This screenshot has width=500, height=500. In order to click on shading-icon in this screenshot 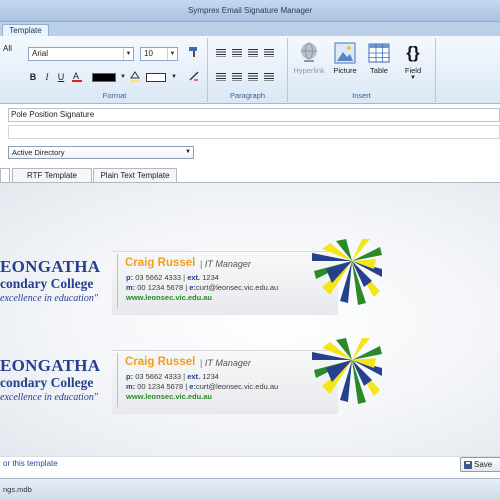, I will do `click(135, 77)`.